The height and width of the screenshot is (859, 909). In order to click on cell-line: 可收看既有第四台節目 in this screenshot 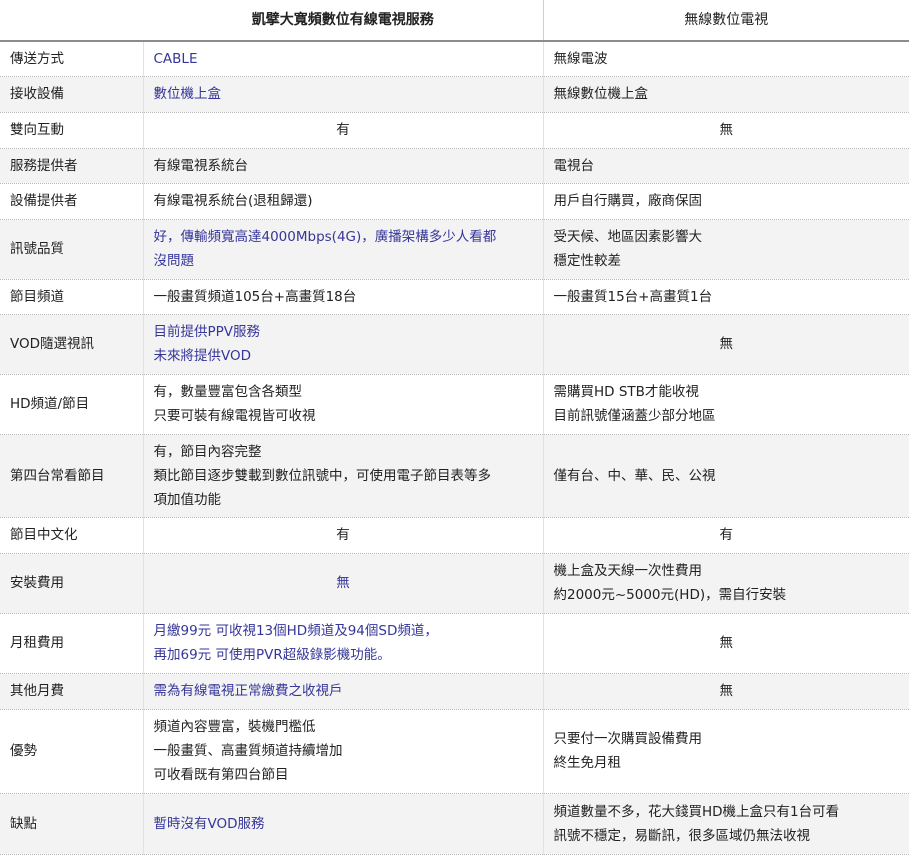, I will do `click(221, 775)`.